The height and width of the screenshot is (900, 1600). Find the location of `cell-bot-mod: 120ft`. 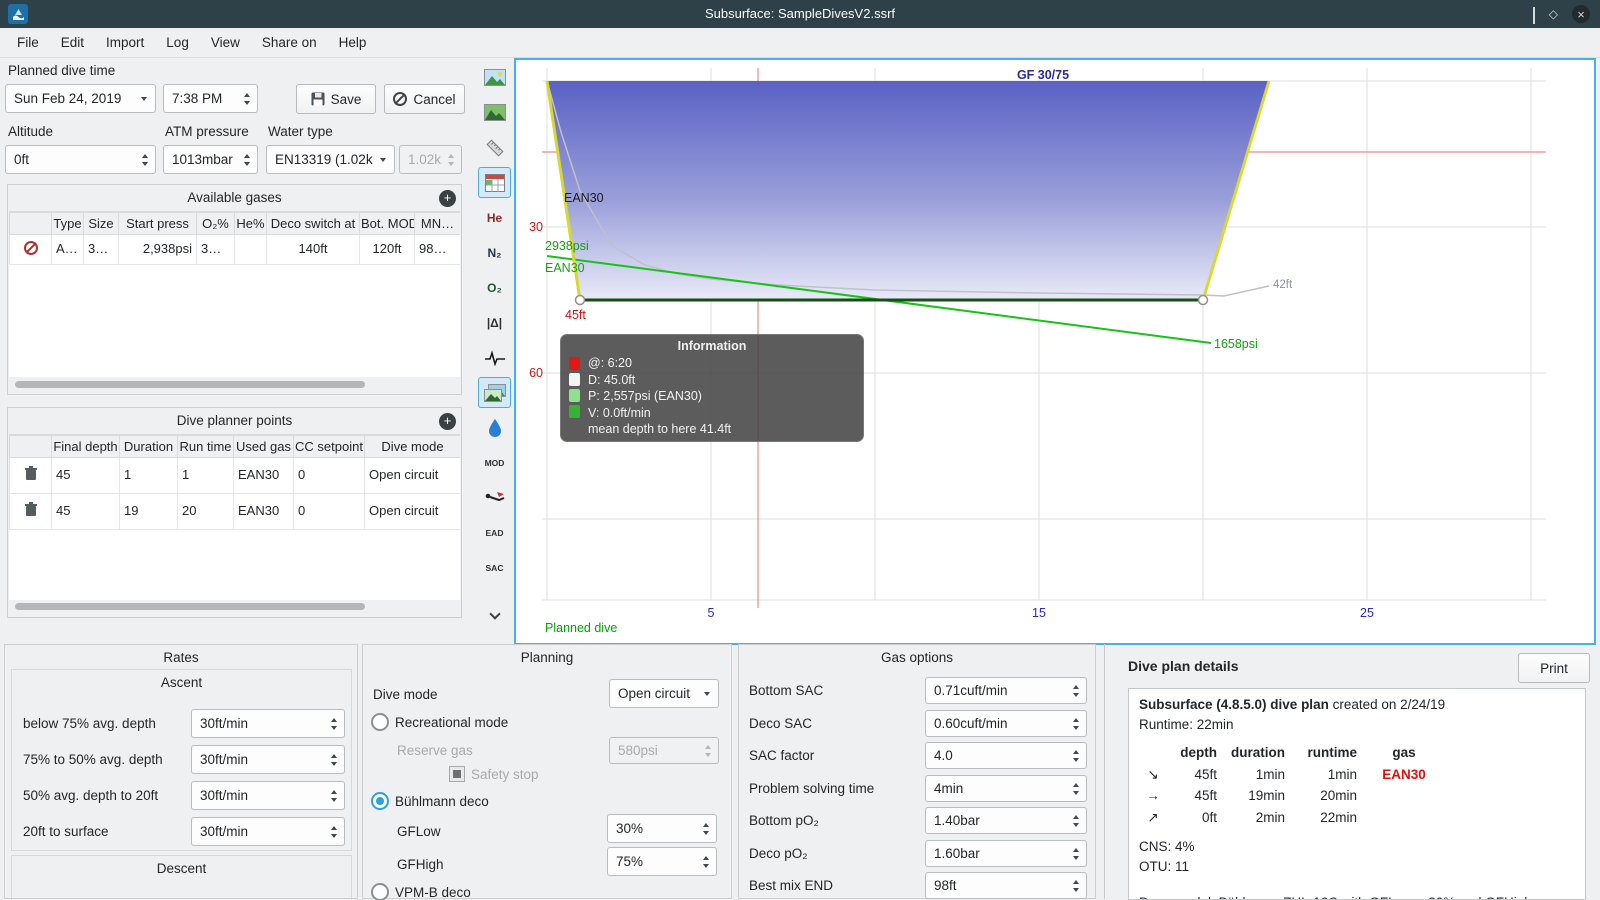

cell-bot-mod: 120ft is located at coordinates (387, 249).